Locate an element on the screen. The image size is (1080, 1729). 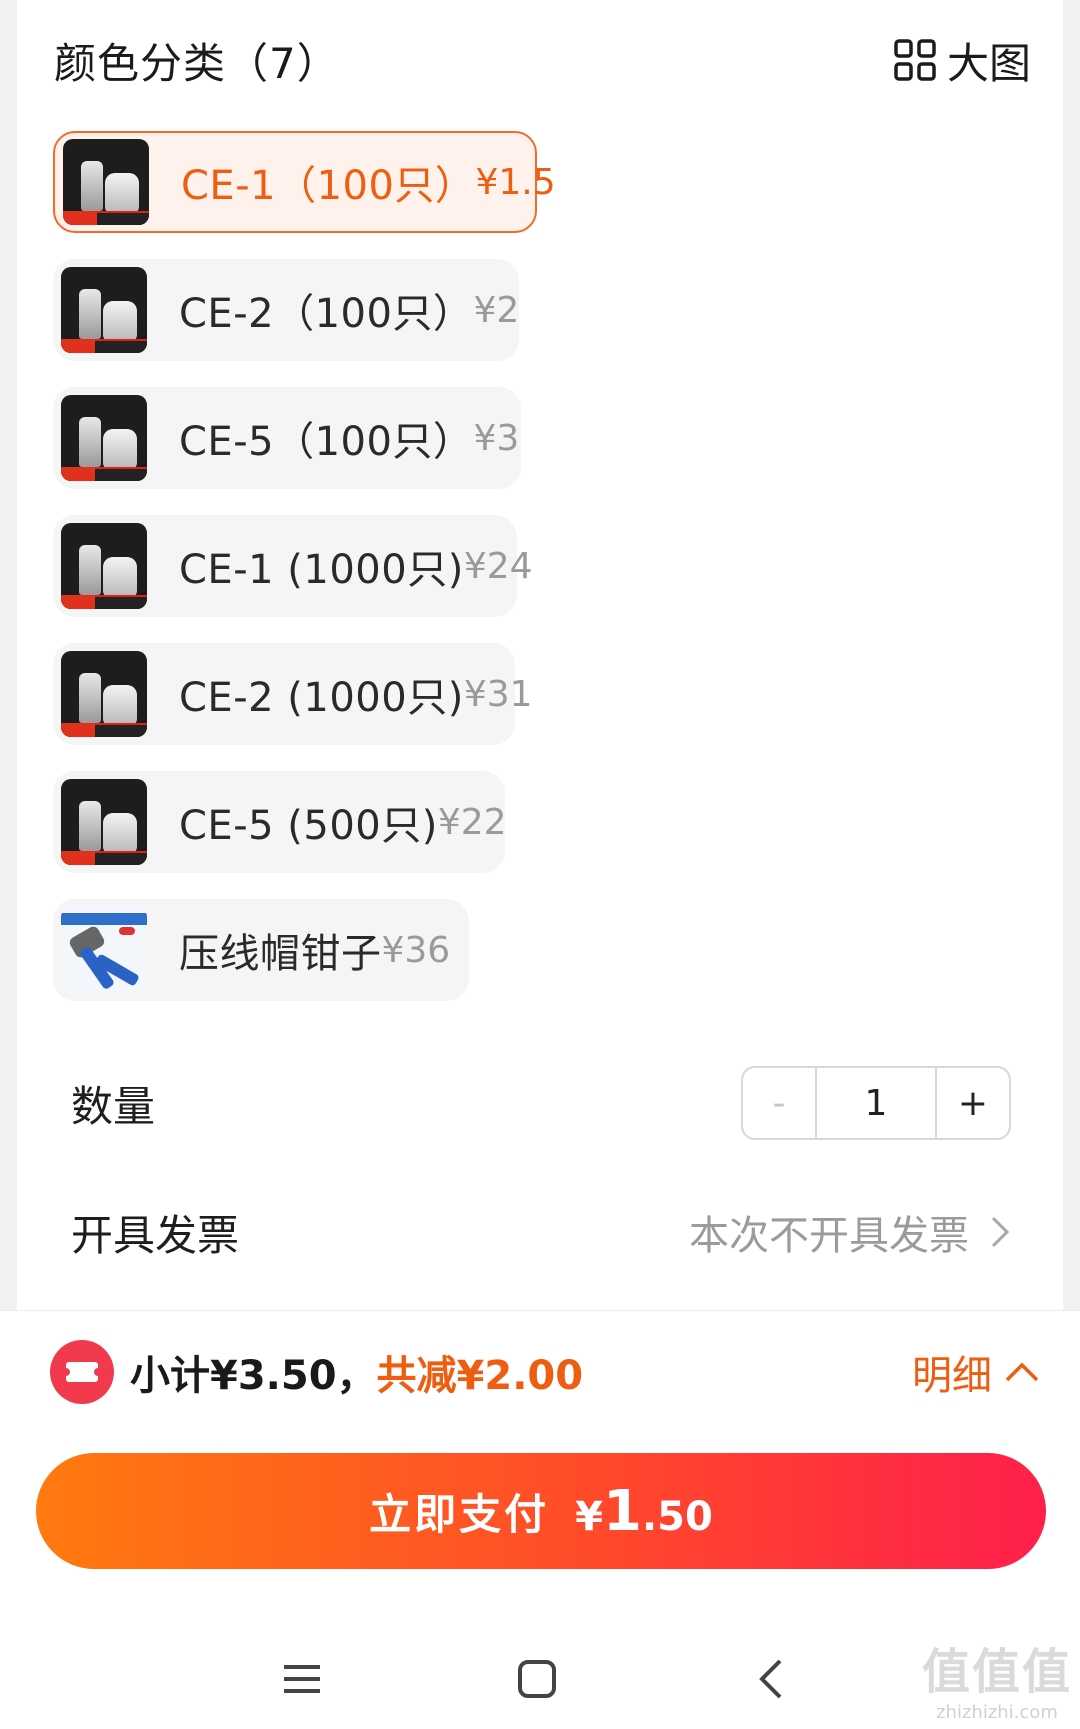
variant-option-ce1-100: CE-1（100只） ¥1.5 is located at coordinates (304, 182).